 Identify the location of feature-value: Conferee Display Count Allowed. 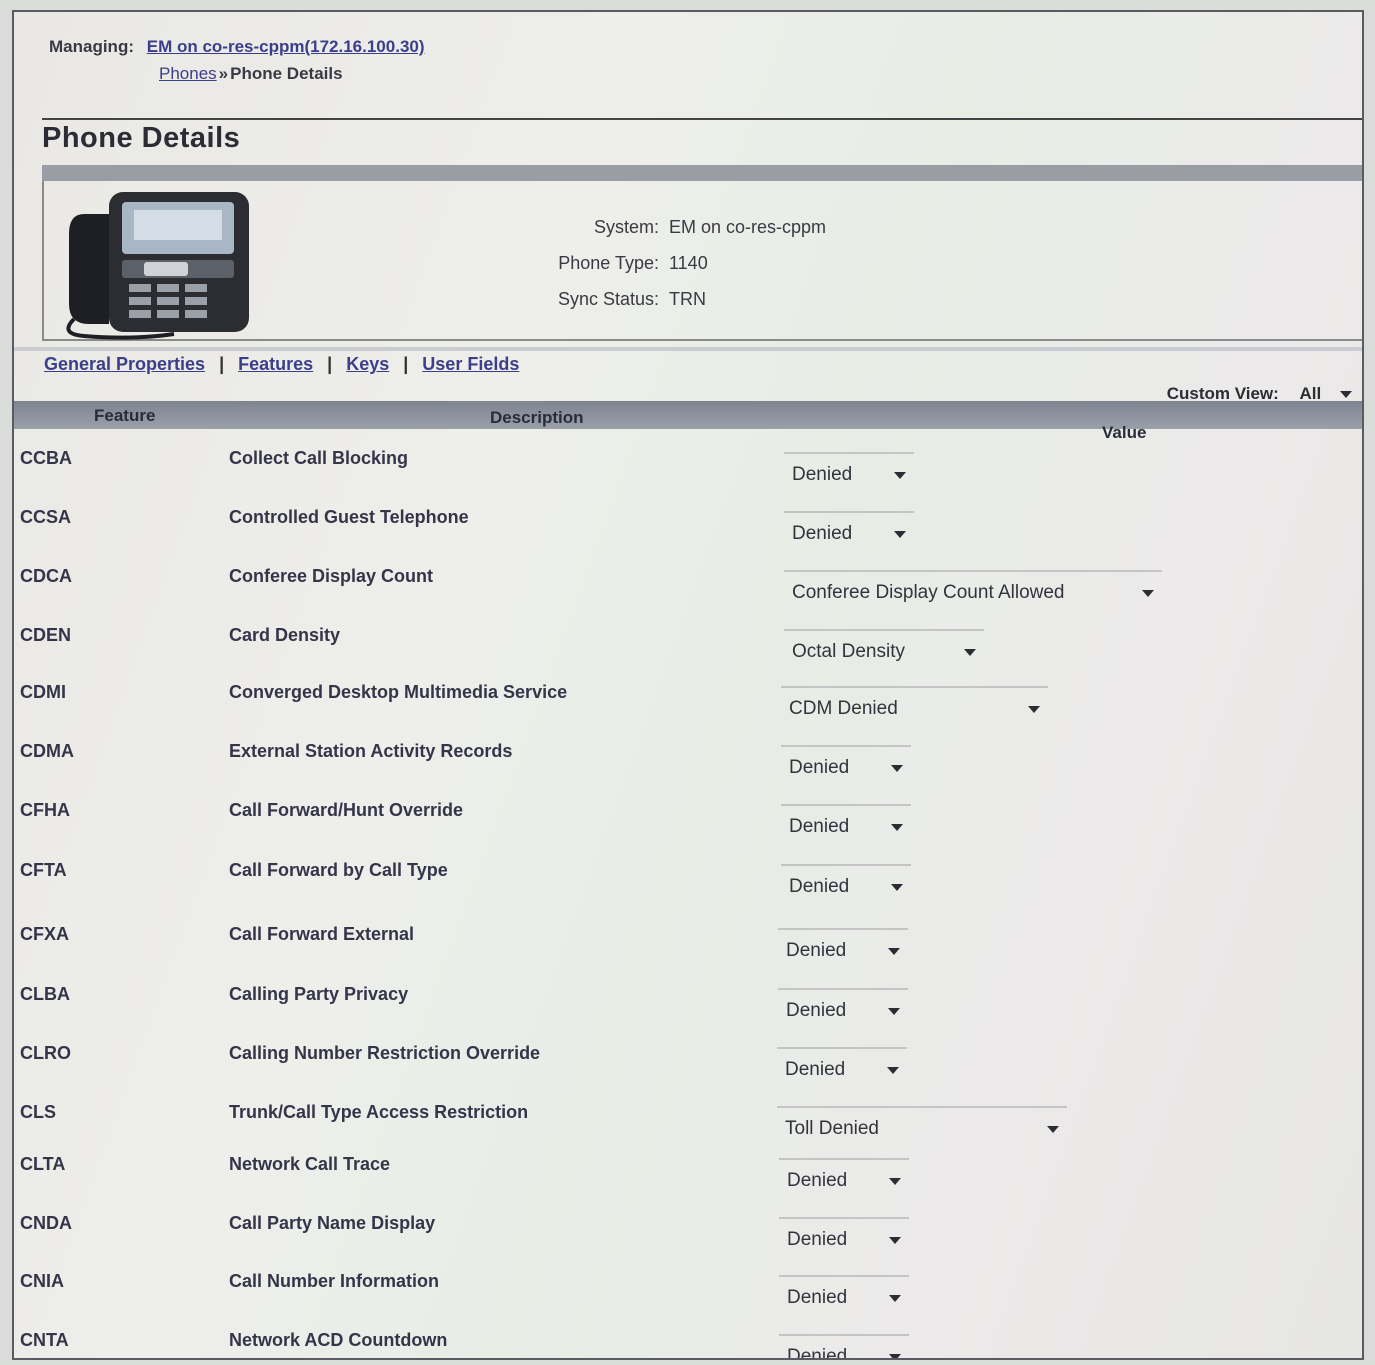
(928, 592).